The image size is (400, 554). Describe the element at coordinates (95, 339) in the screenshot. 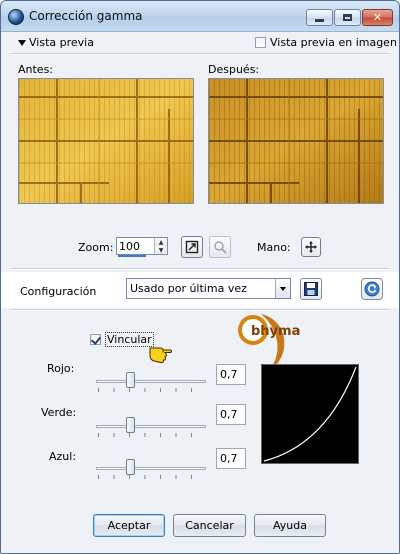

I see `link-checkbox-box` at that location.